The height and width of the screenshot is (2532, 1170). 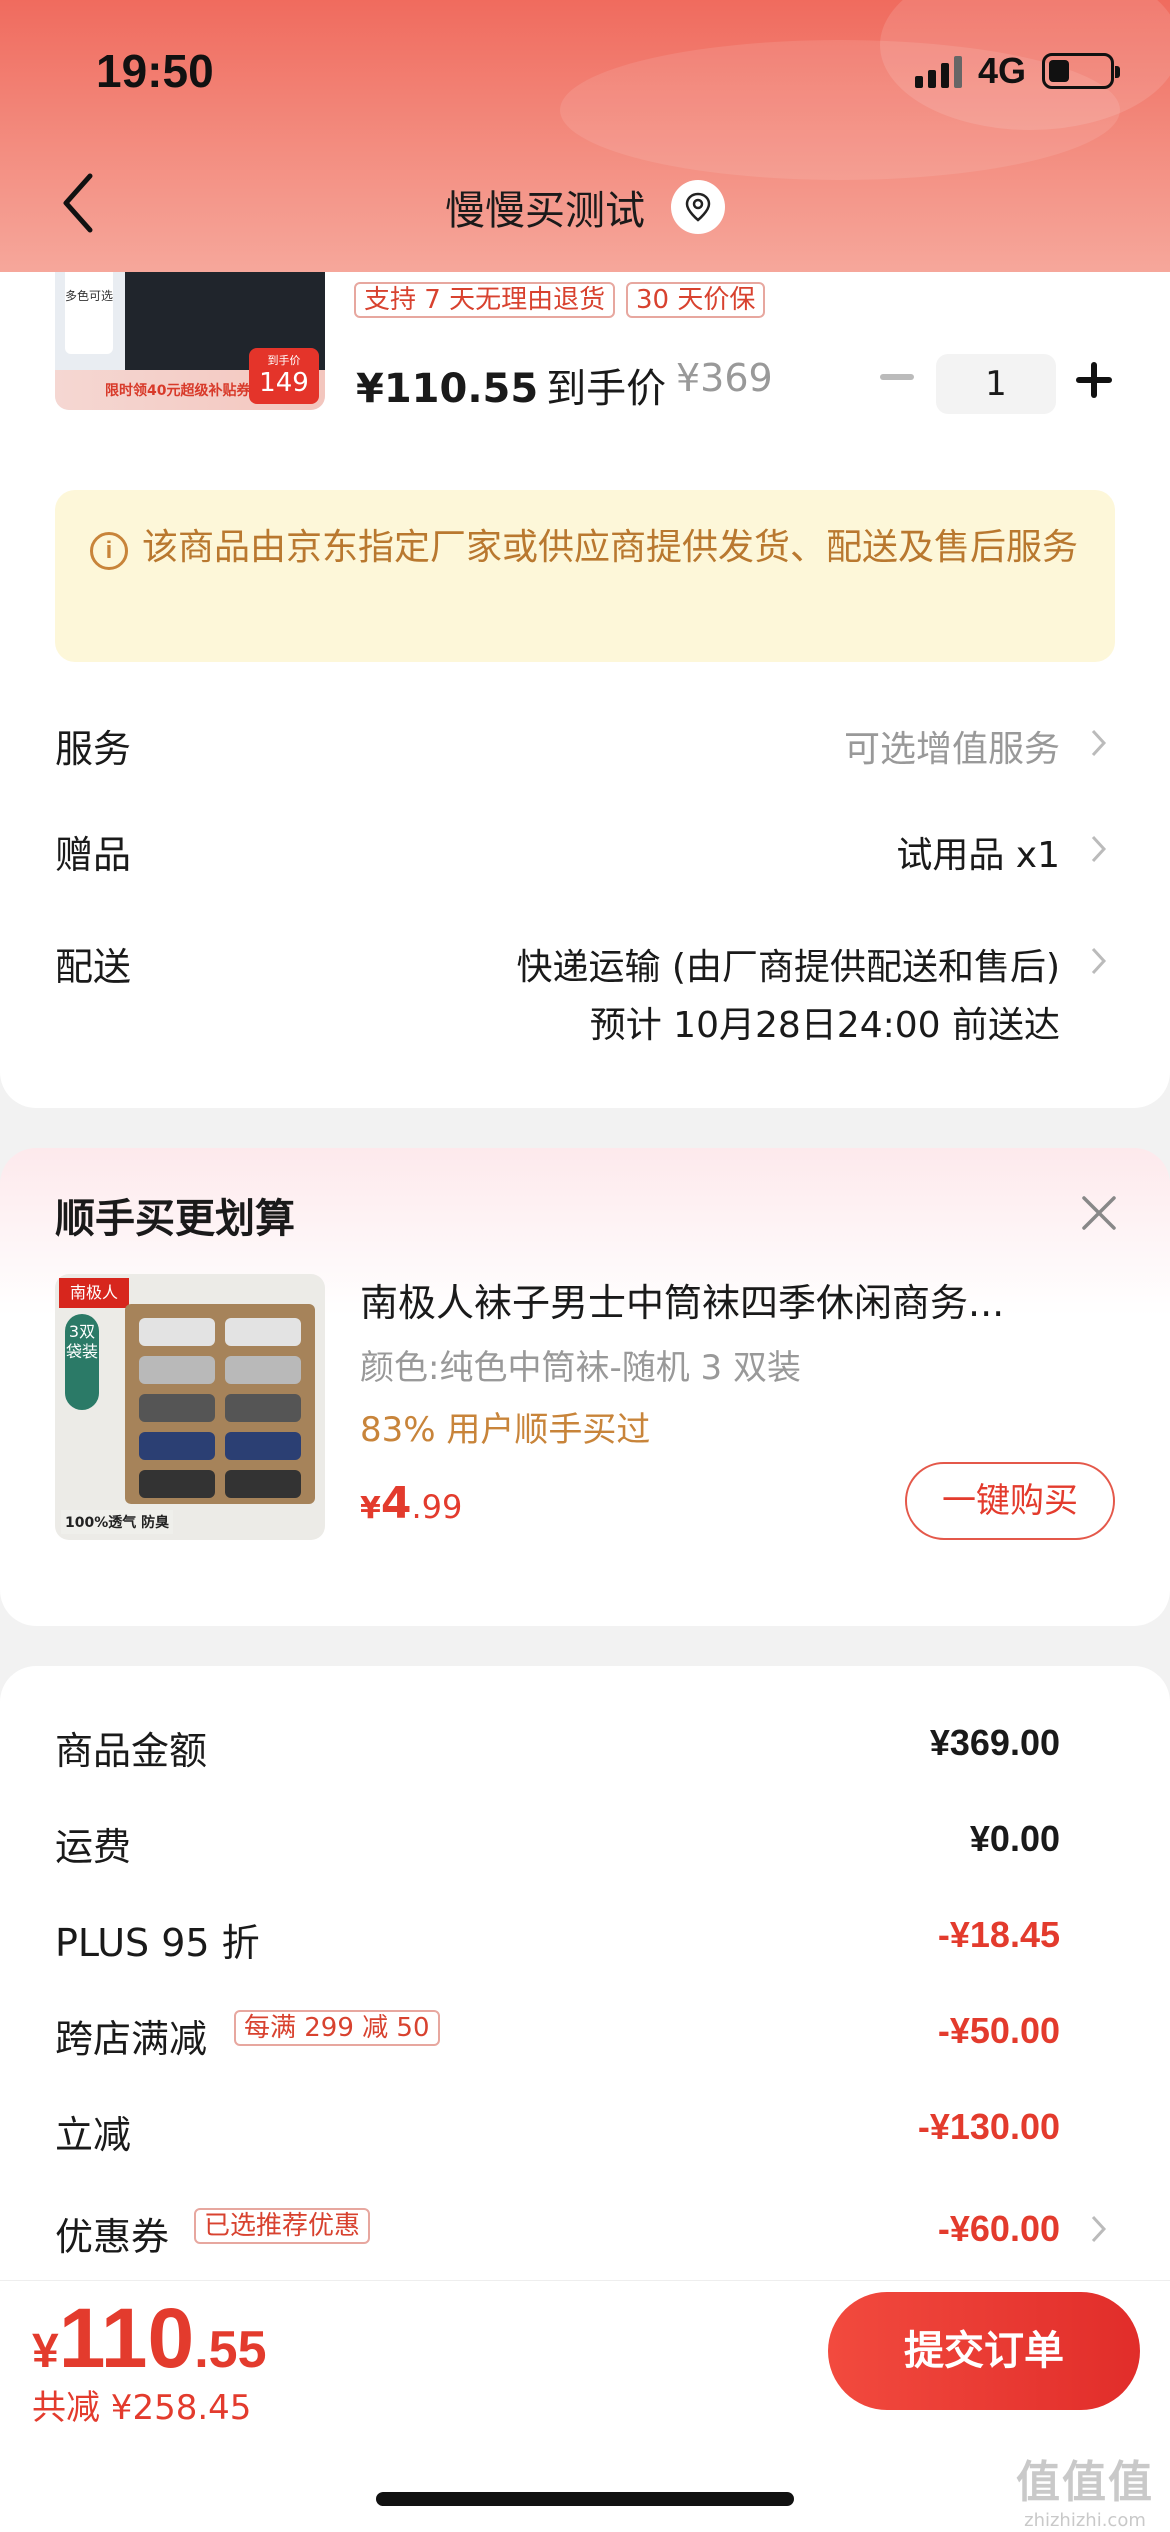 I want to click on watermark-url: zhizhizhi.com, so click(x=1085, y=2520).